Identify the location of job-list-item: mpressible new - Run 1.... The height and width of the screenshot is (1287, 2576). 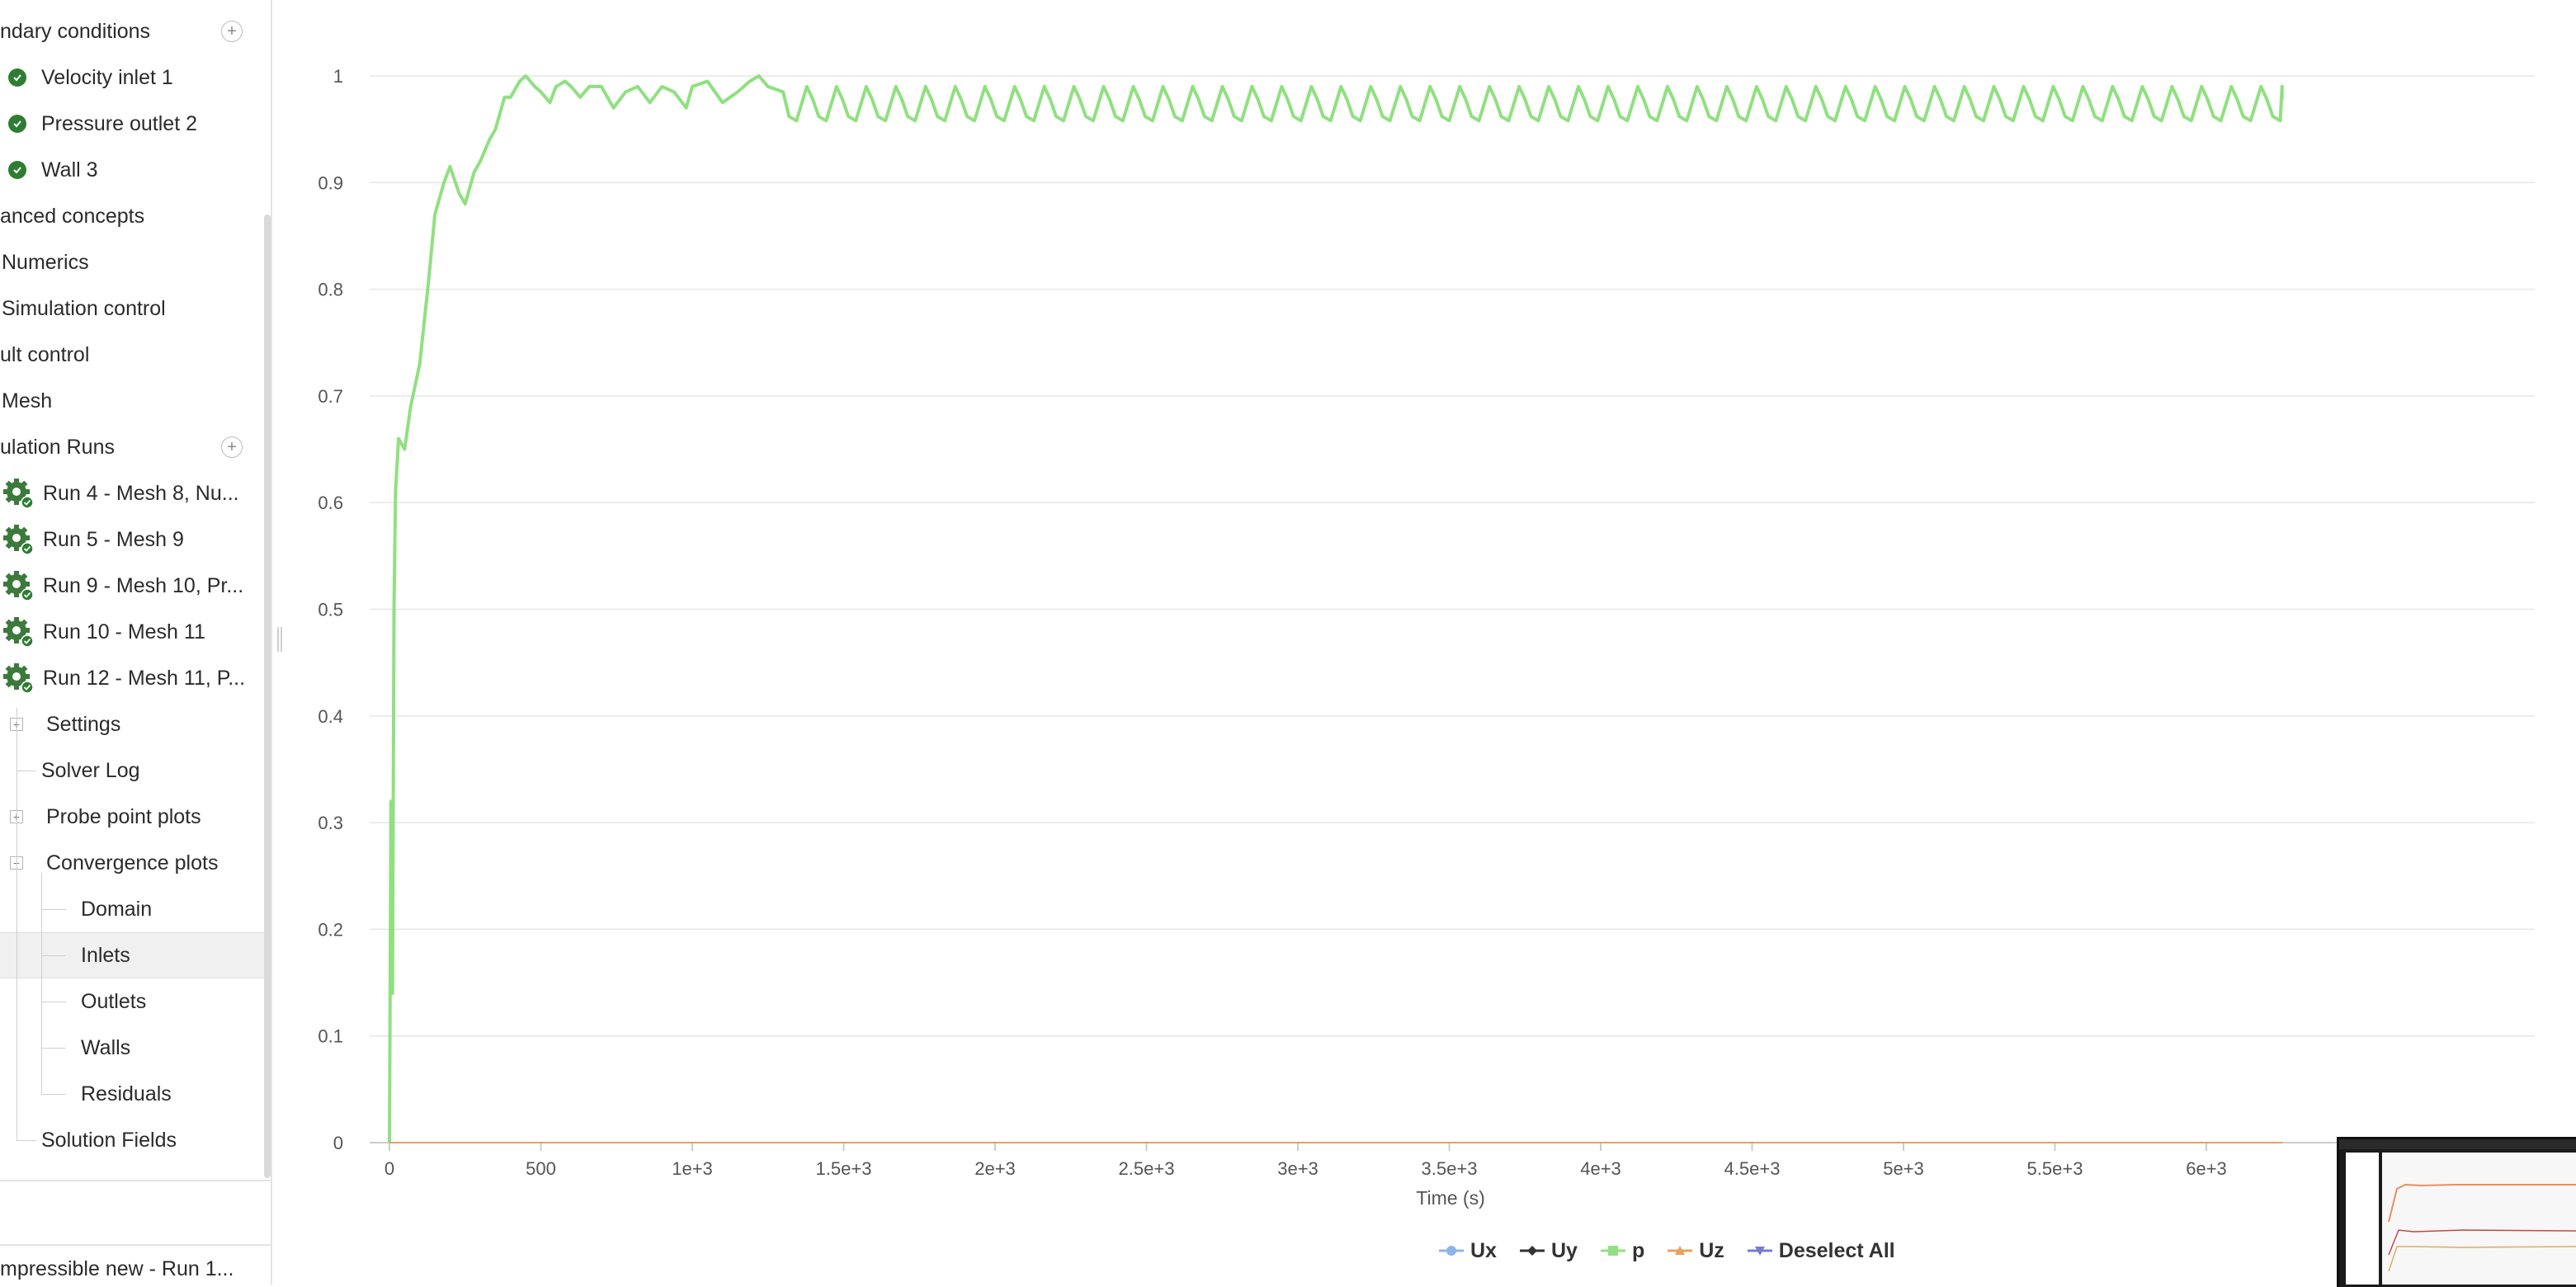
(124, 1269).